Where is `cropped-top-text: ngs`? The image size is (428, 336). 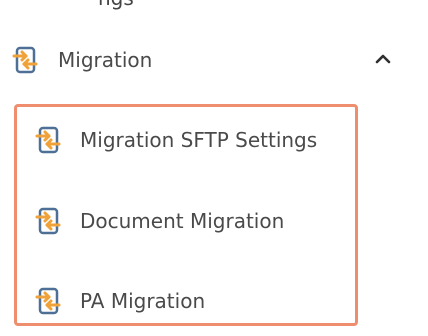 cropped-top-text: ngs is located at coordinates (116, 5).